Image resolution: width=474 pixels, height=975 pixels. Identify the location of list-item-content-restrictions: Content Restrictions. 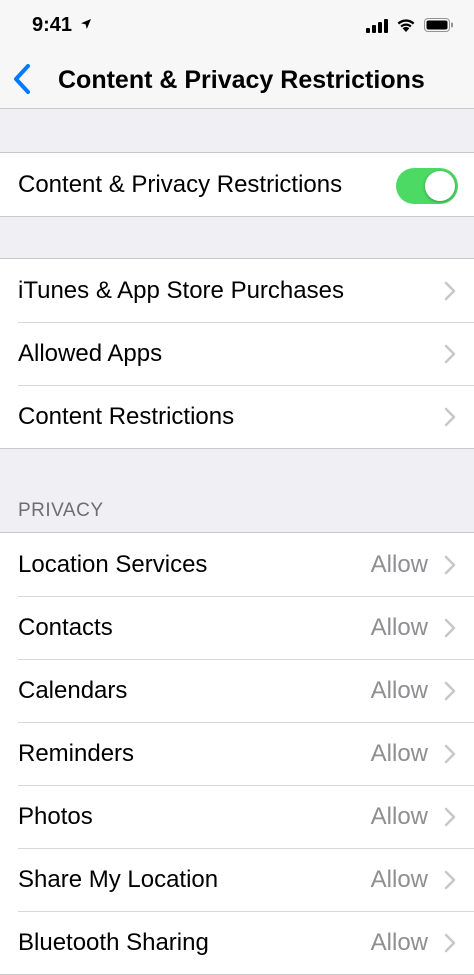
(237, 416).